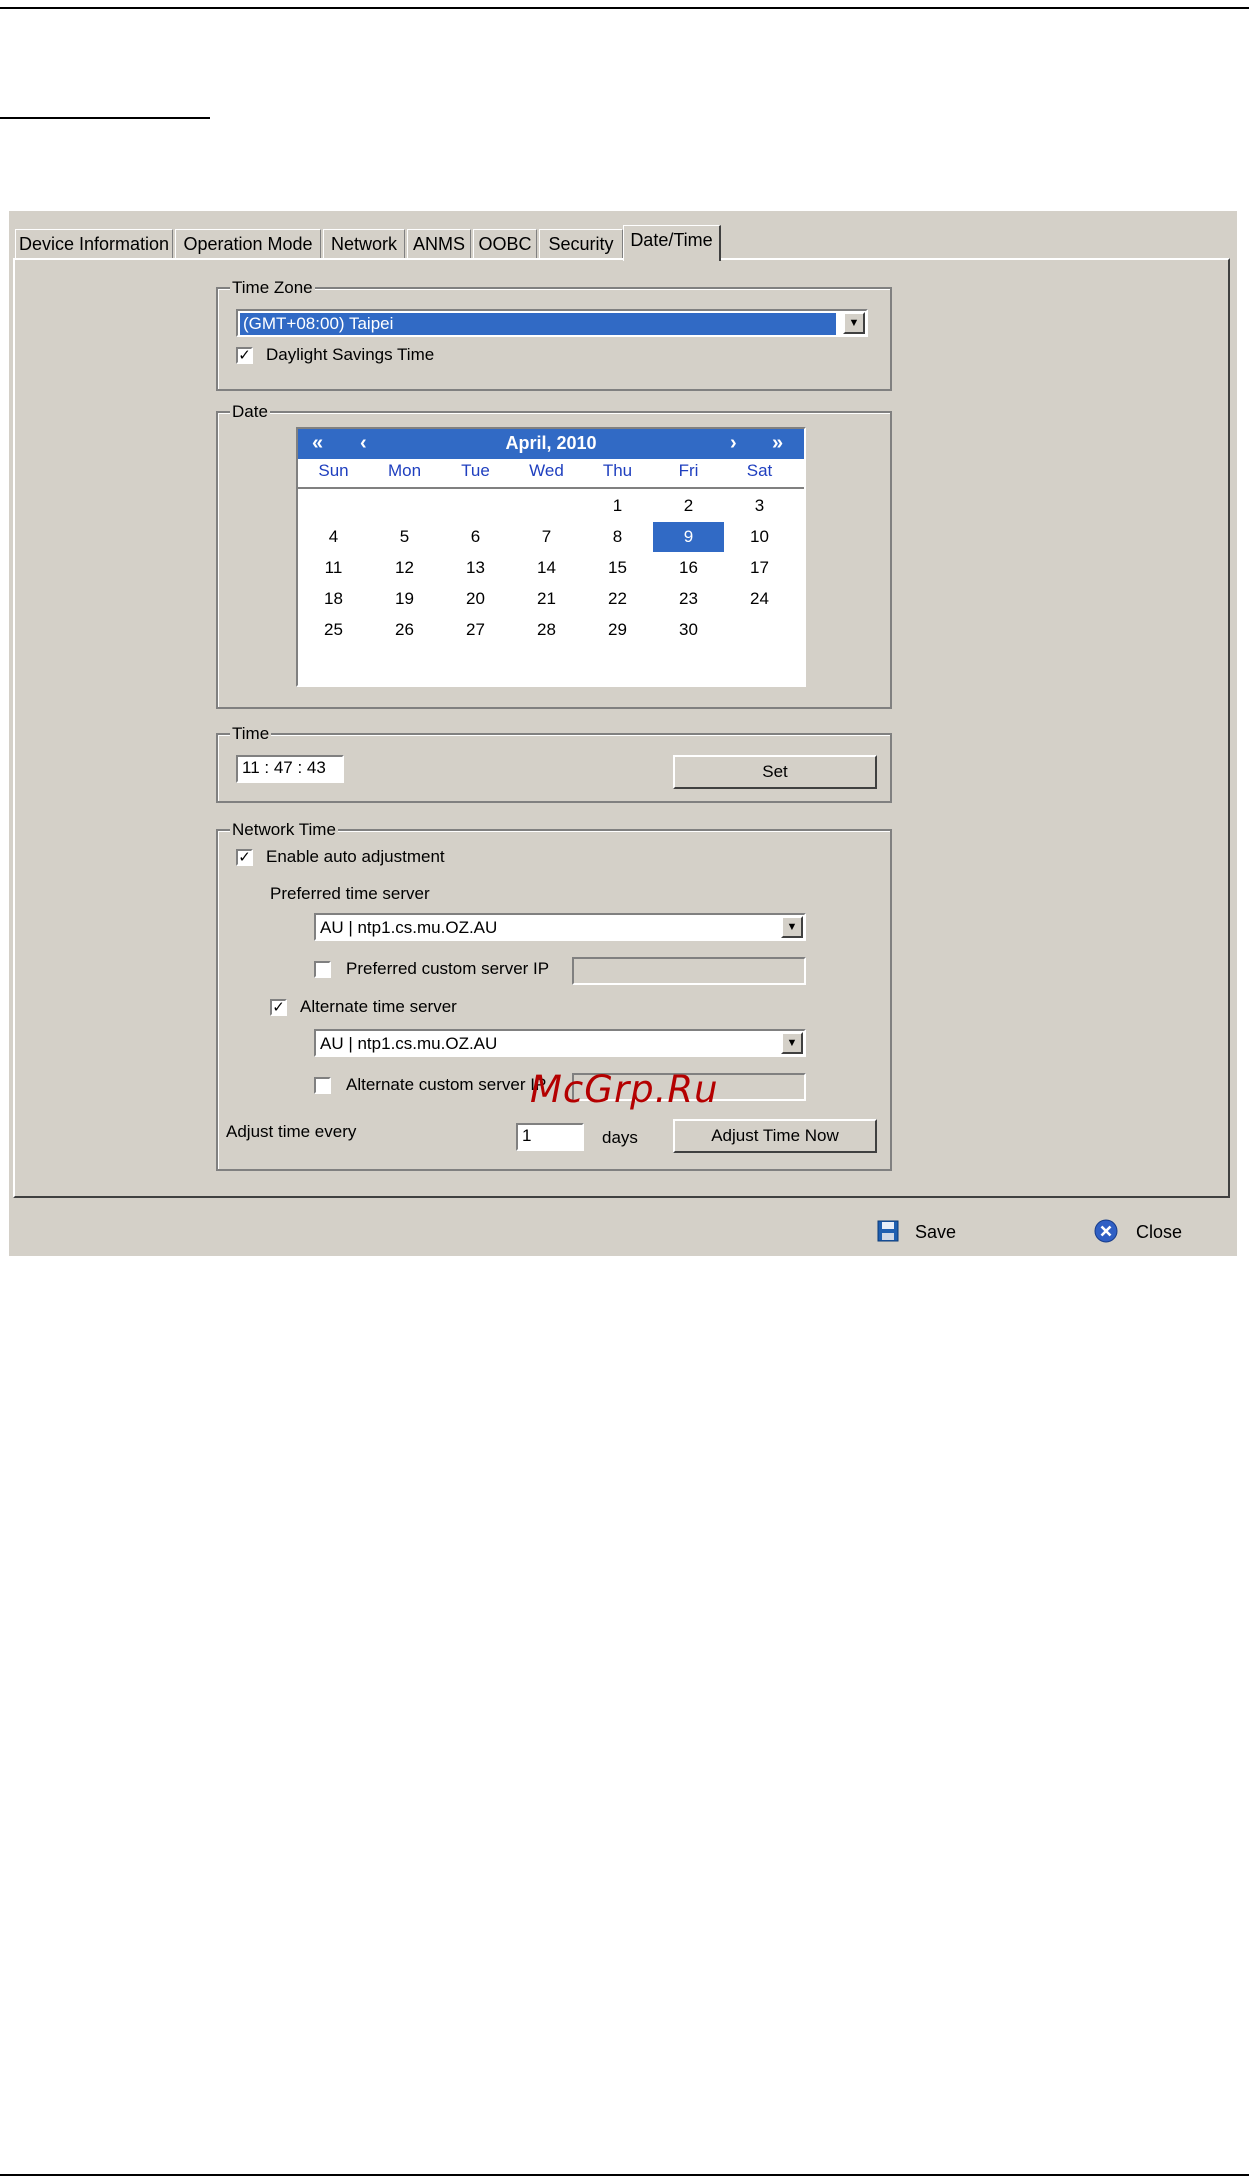 Image resolution: width=1249 pixels, height=2180 pixels. What do you see at coordinates (439, 244) in the screenshot?
I see `tab-anms: ANMS` at bounding box center [439, 244].